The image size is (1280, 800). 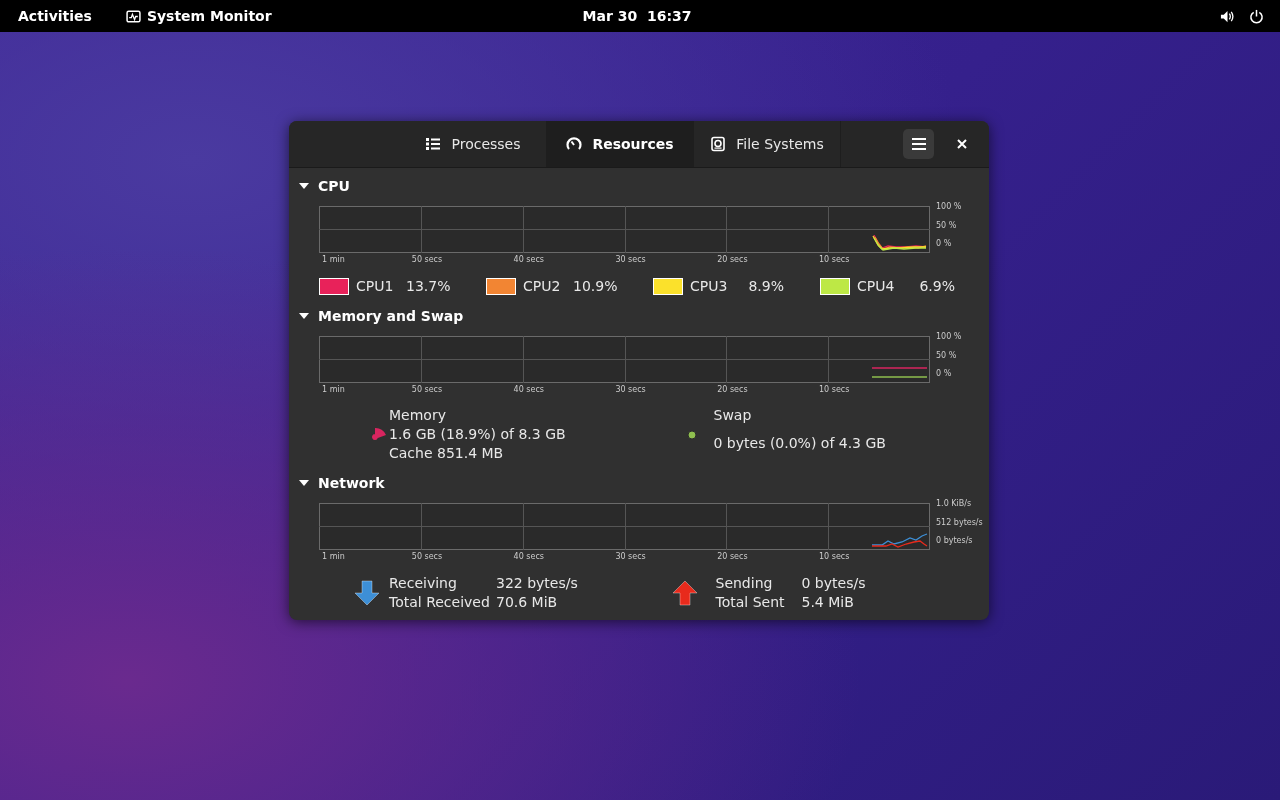 I want to click on stat-label: Receiving, so click(x=423, y=583).